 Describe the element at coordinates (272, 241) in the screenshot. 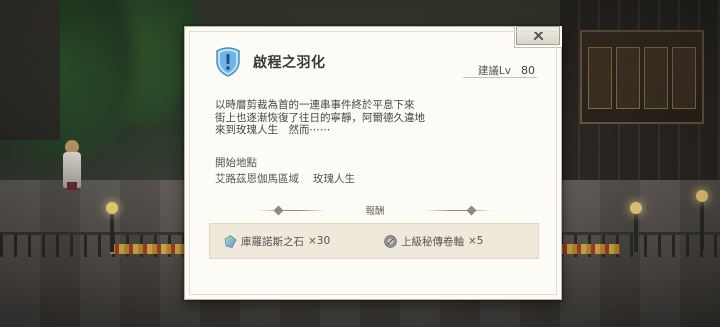

I see `reward-name: 庫羅諾斯之石` at that location.